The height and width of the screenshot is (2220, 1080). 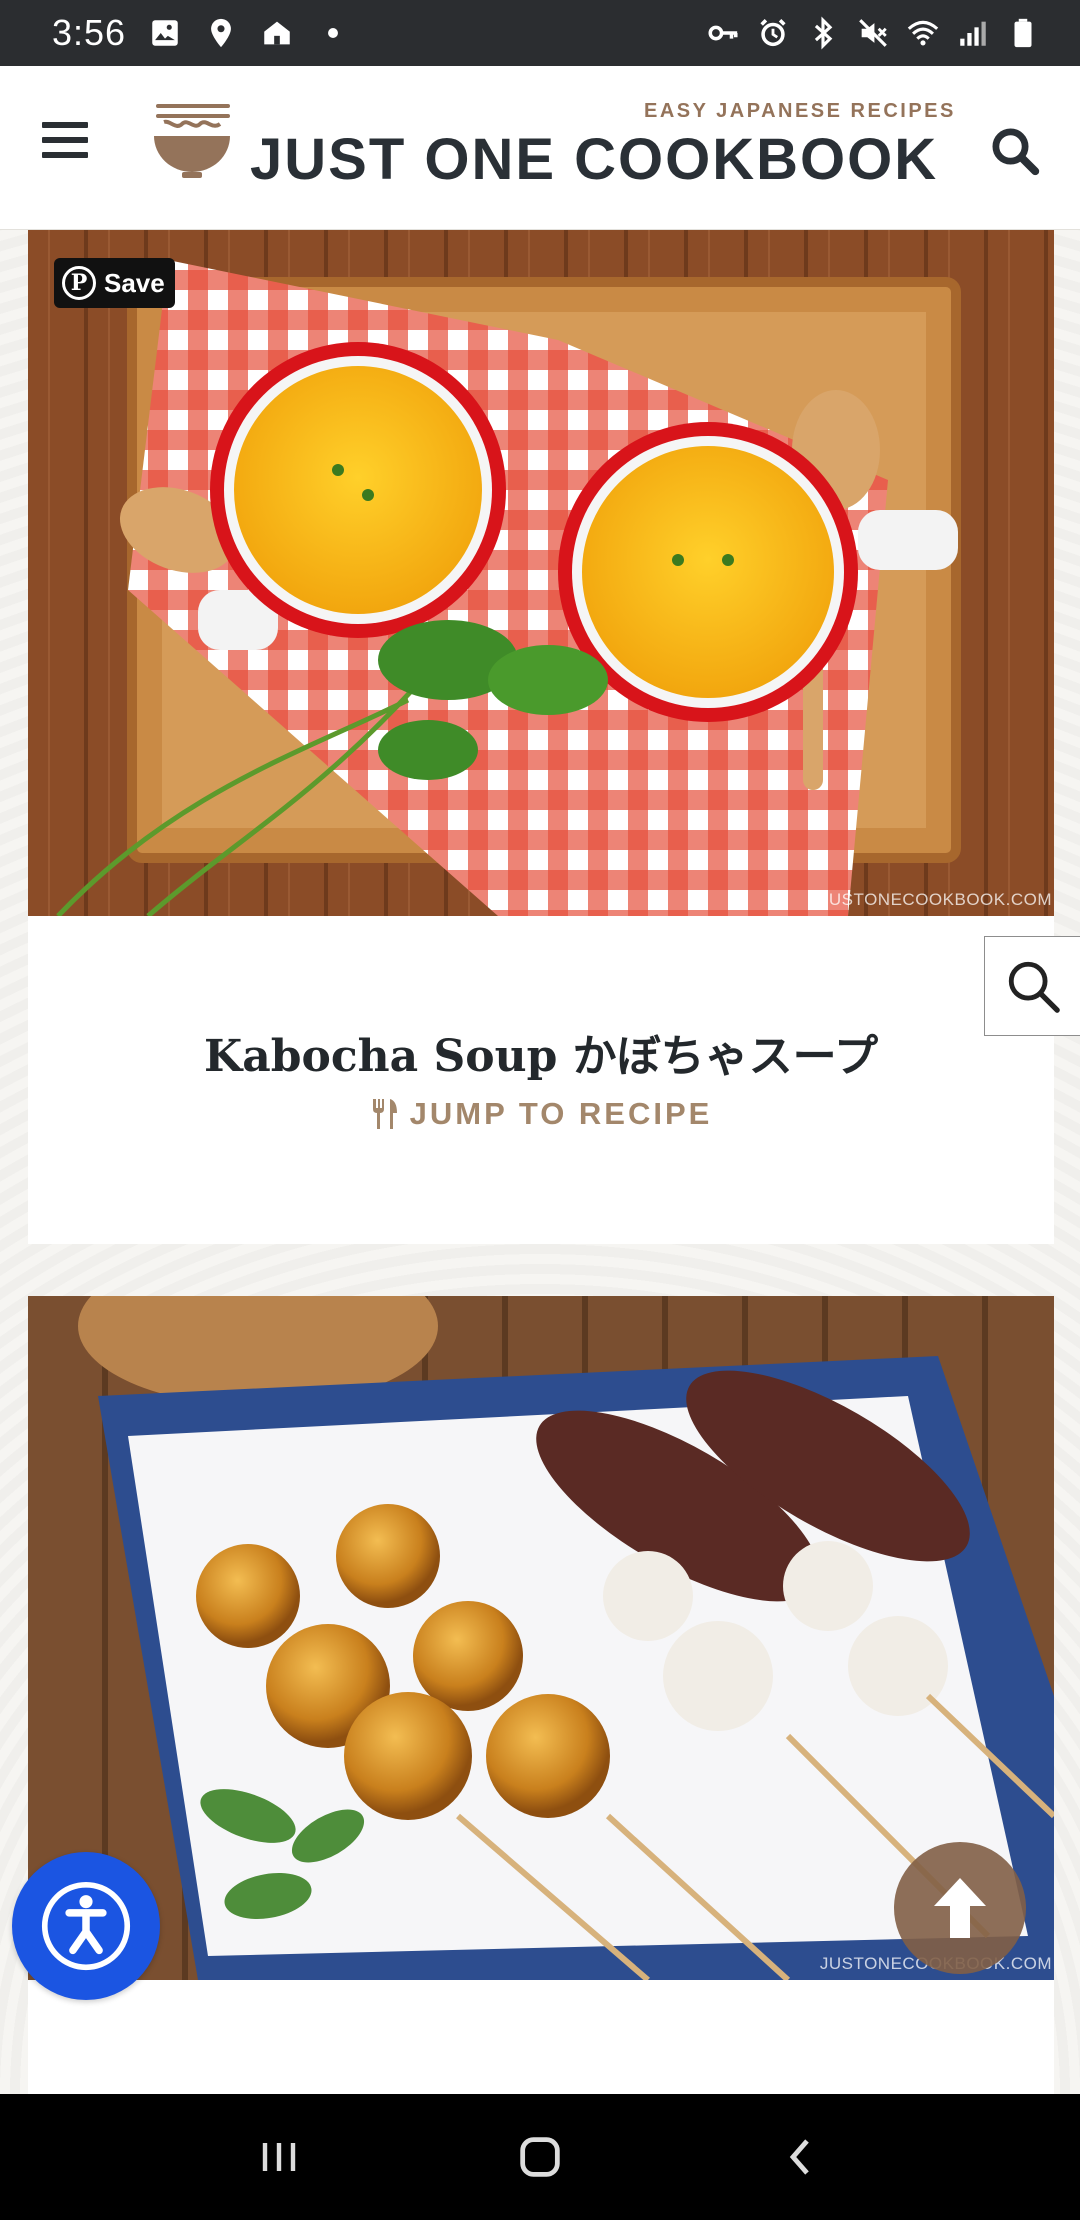 What do you see at coordinates (800, 111) in the screenshot?
I see `site-tagline: EASY JAPANESE RECIPES` at bounding box center [800, 111].